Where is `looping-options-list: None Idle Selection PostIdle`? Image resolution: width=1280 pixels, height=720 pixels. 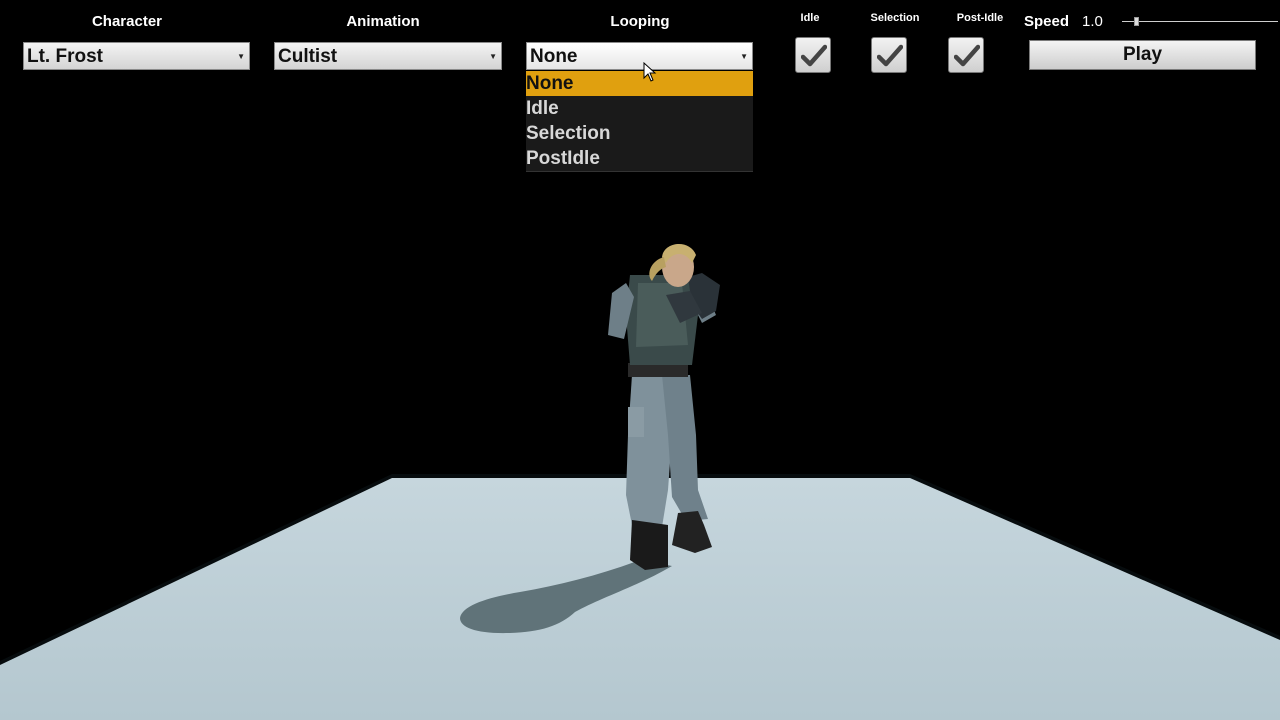
looping-options-list: None Idle Selection PostIdle is located at coordinates (639, 121).